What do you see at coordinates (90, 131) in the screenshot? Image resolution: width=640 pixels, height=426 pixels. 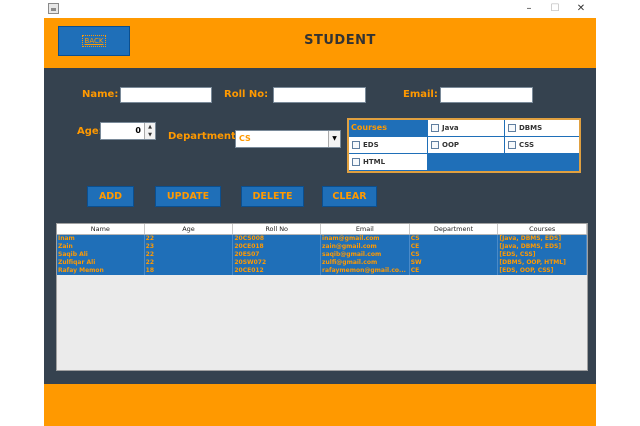 I see `age-label: Age:` at bounding box center [90, 131].